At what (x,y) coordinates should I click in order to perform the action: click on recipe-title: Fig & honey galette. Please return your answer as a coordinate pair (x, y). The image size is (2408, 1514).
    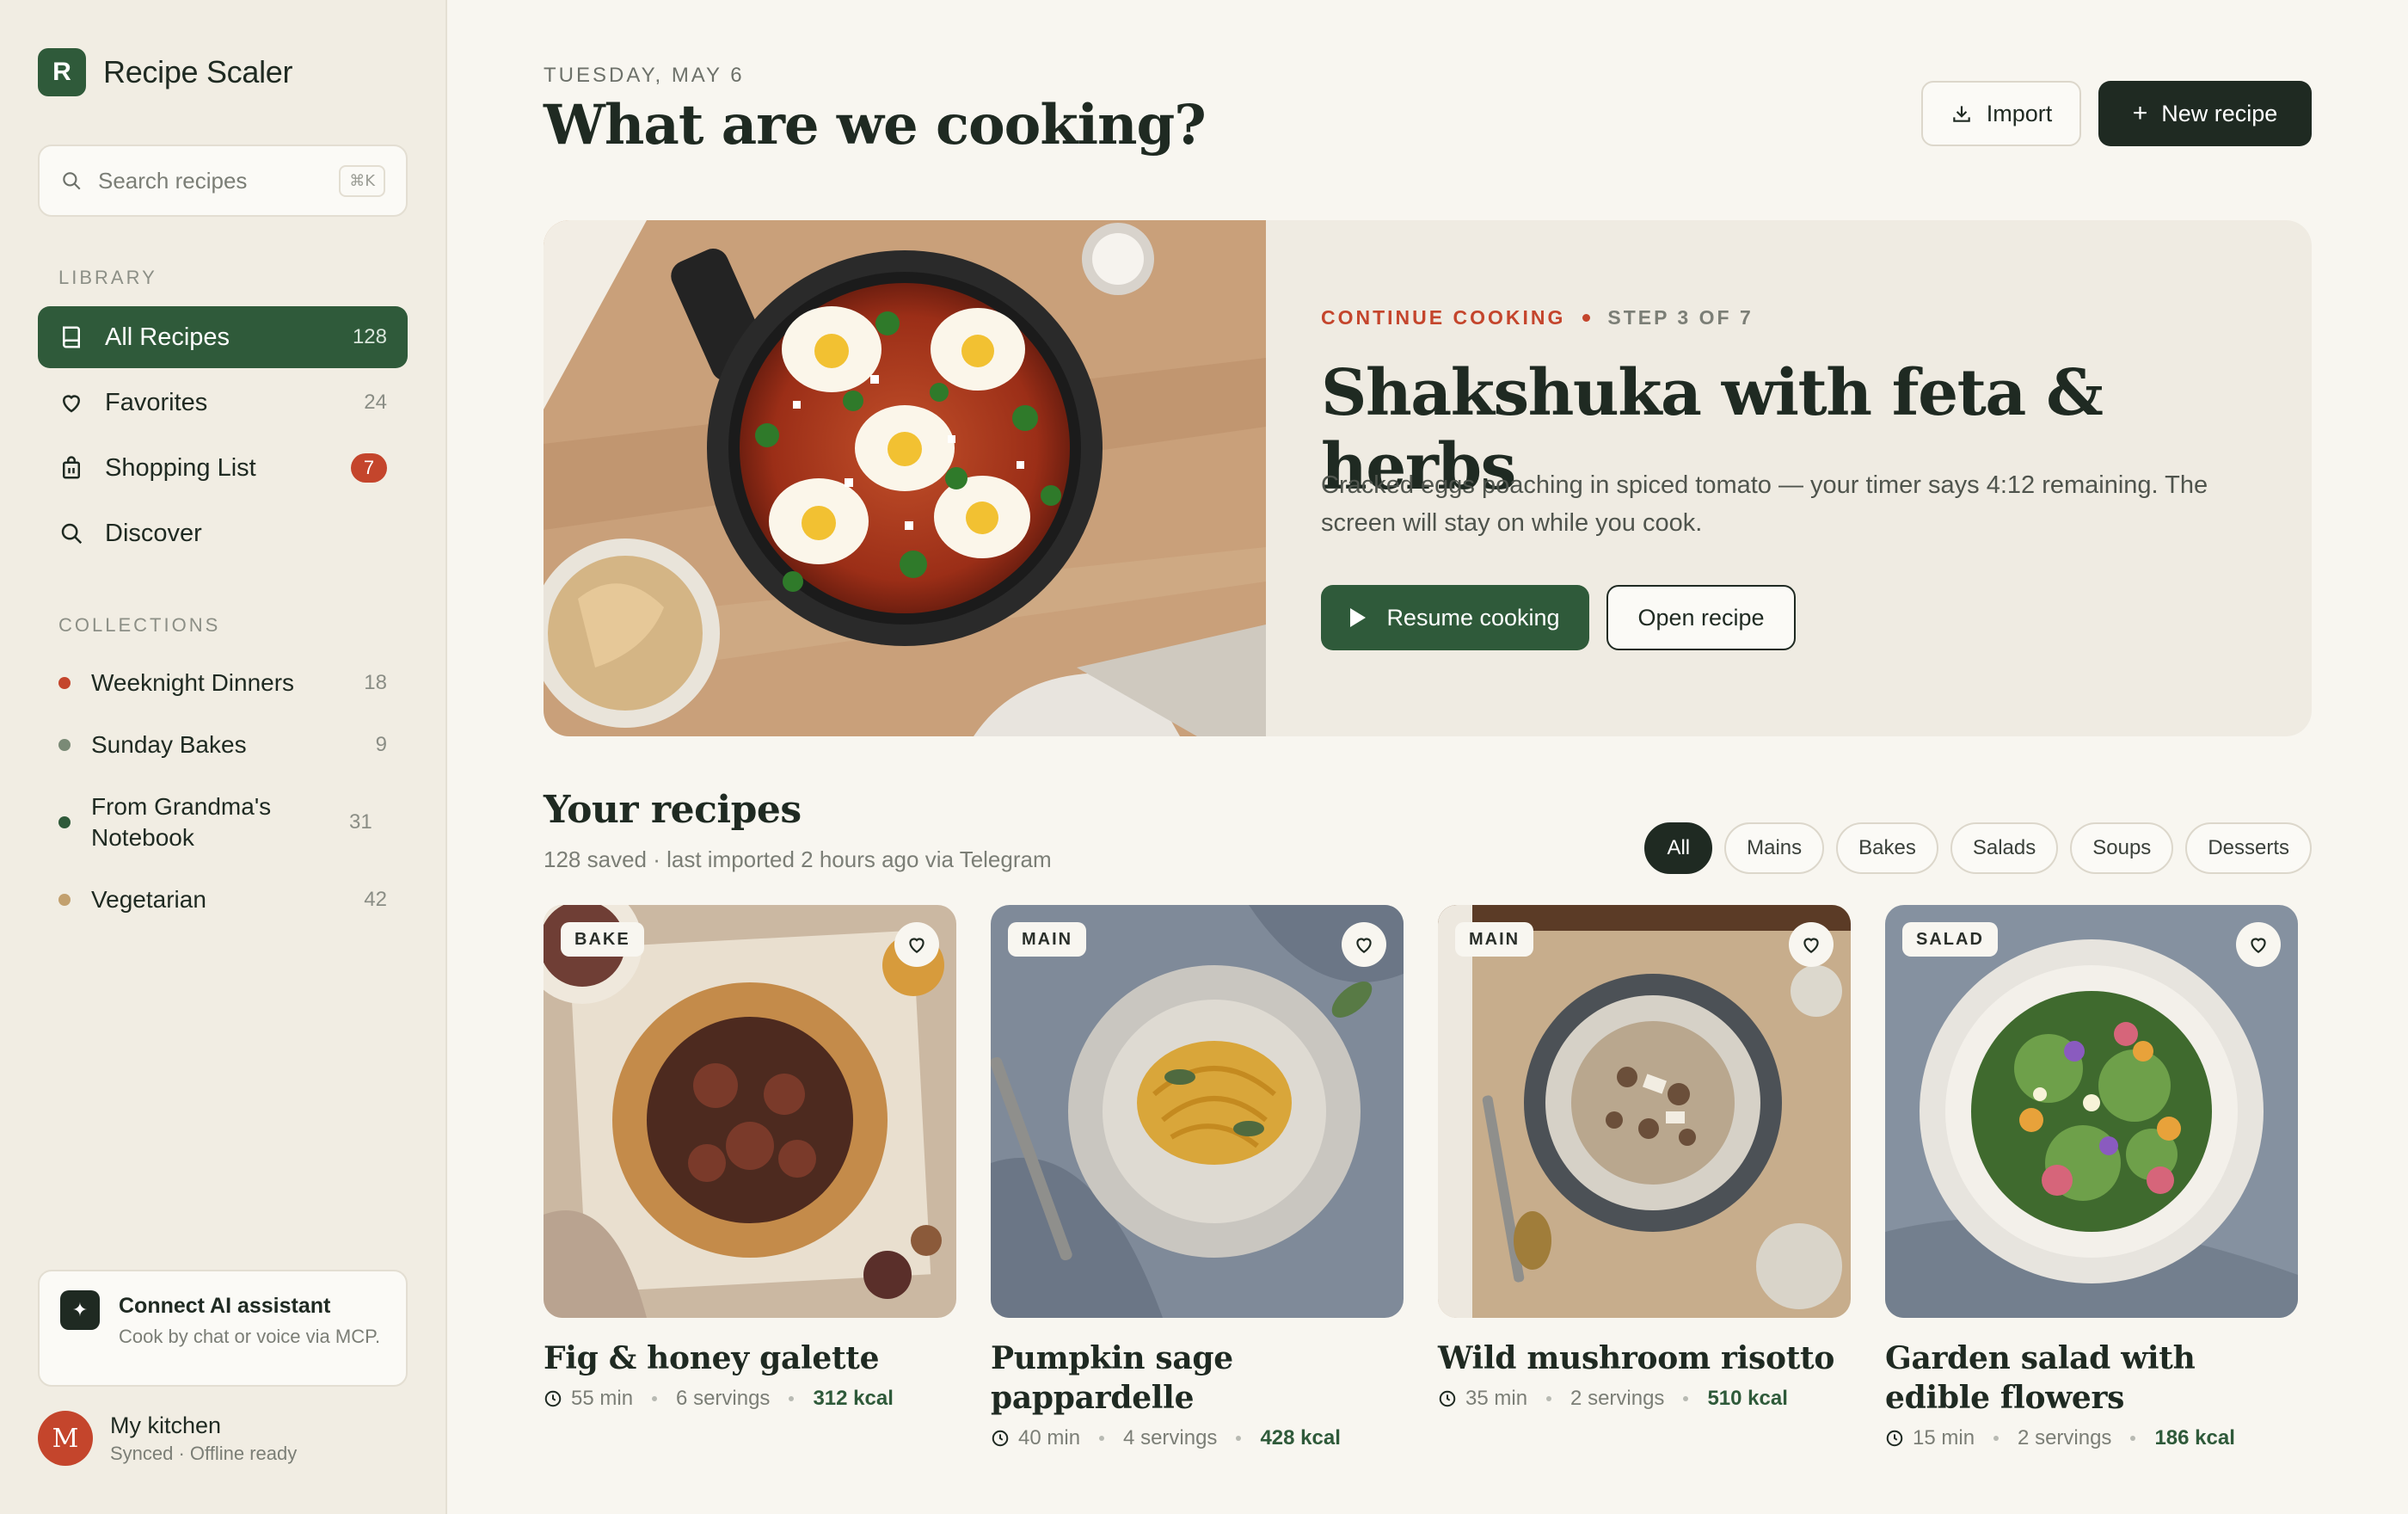
    Looking at the image, I should click on (712, 1358).